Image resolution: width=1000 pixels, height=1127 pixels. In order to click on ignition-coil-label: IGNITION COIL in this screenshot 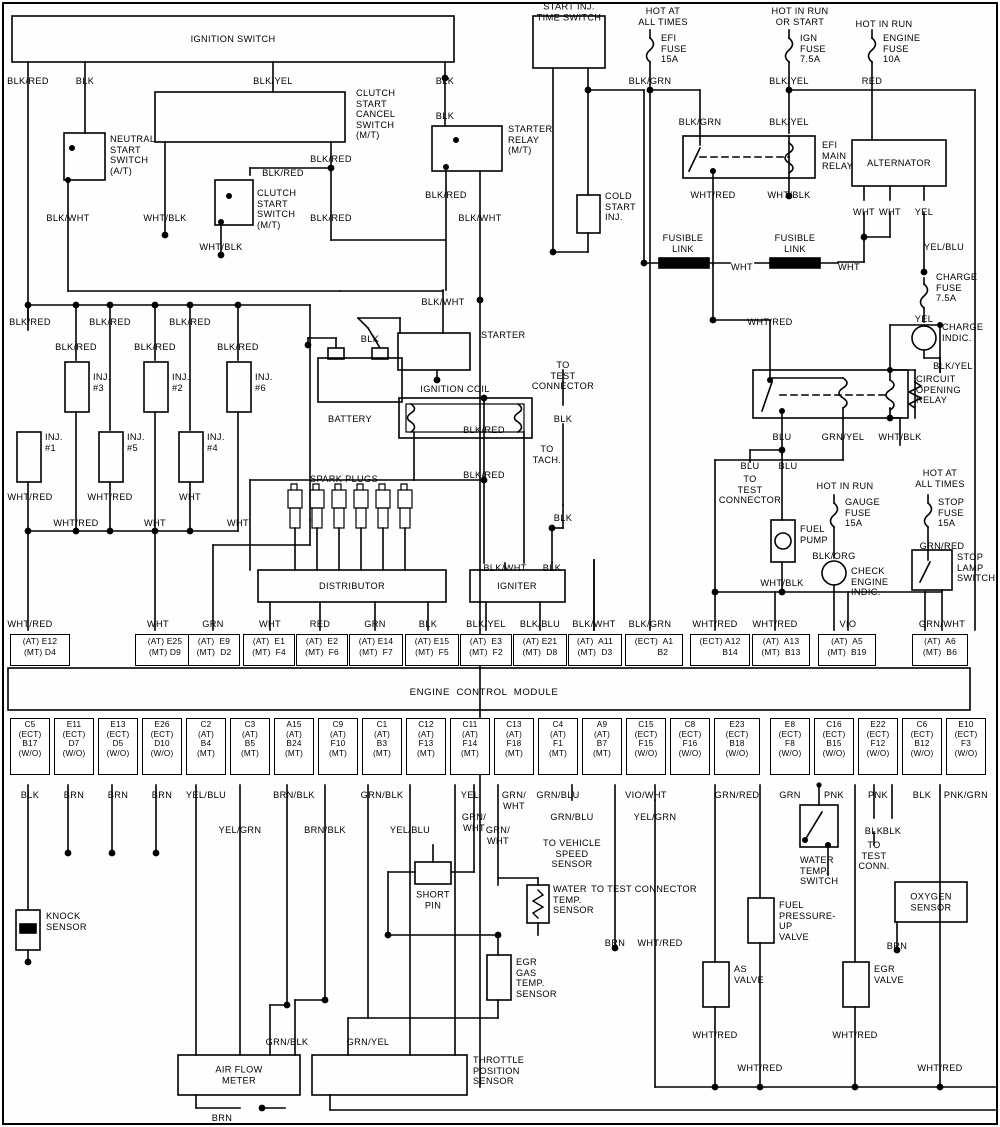, I will do `click(455, 388)`.